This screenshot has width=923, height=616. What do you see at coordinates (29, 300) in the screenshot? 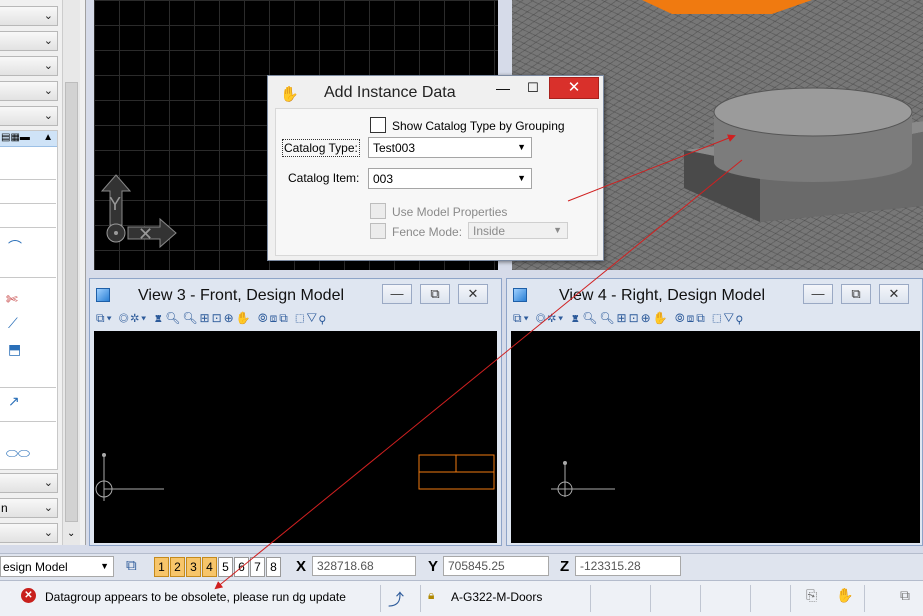
I see `tool-list: ▲ ▤▦▬ ⌒ ✄ ⟋ ⬒ ↗ ⬭⬭` at bounding box center [29, 300].